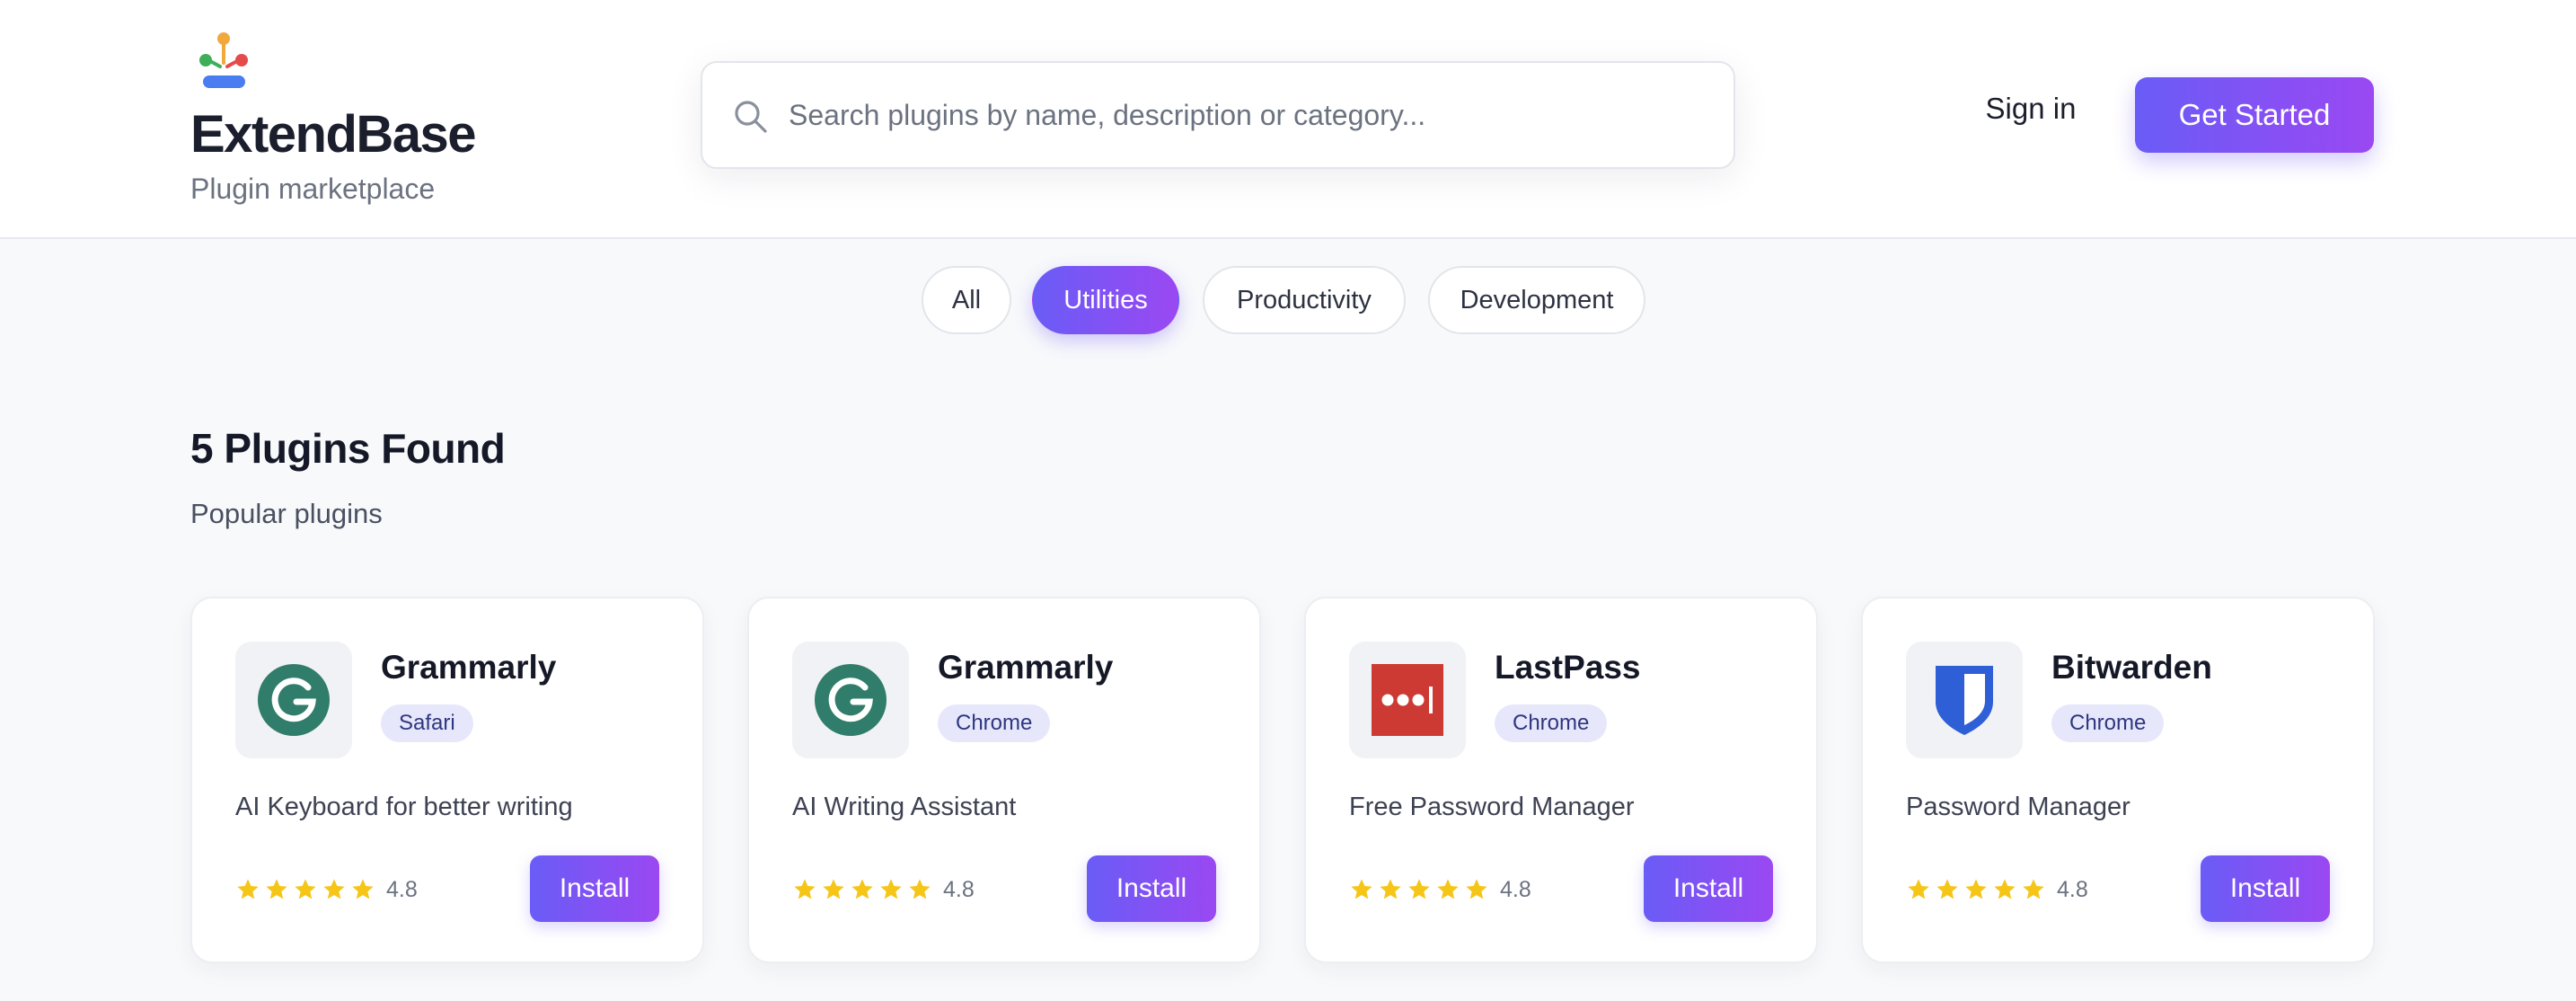 This screenshot has height=1001, width=2576. Describe the element at coordinates (348, 448) in the screenshot. I see `results-title: 5 Plugins Found` at that location.